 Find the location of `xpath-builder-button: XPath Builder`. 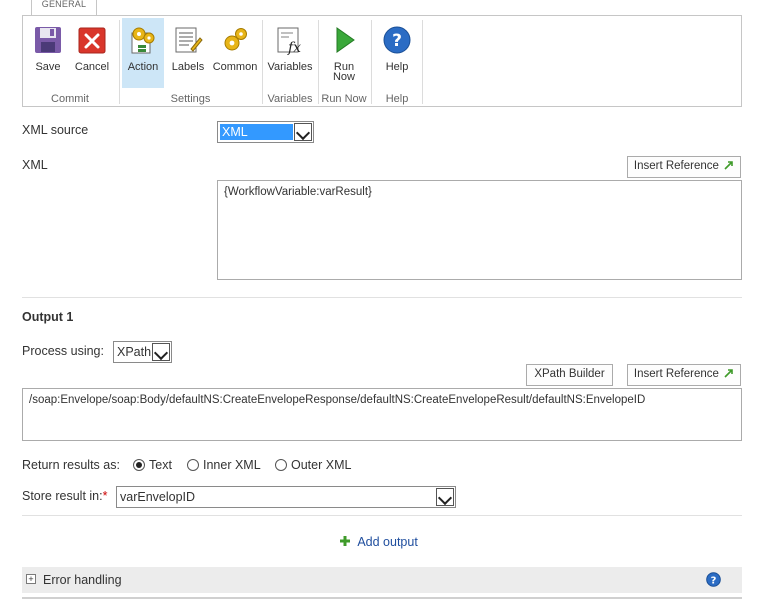

xpath-builder-button: XPath Builder is located at coordinates (569, 375).